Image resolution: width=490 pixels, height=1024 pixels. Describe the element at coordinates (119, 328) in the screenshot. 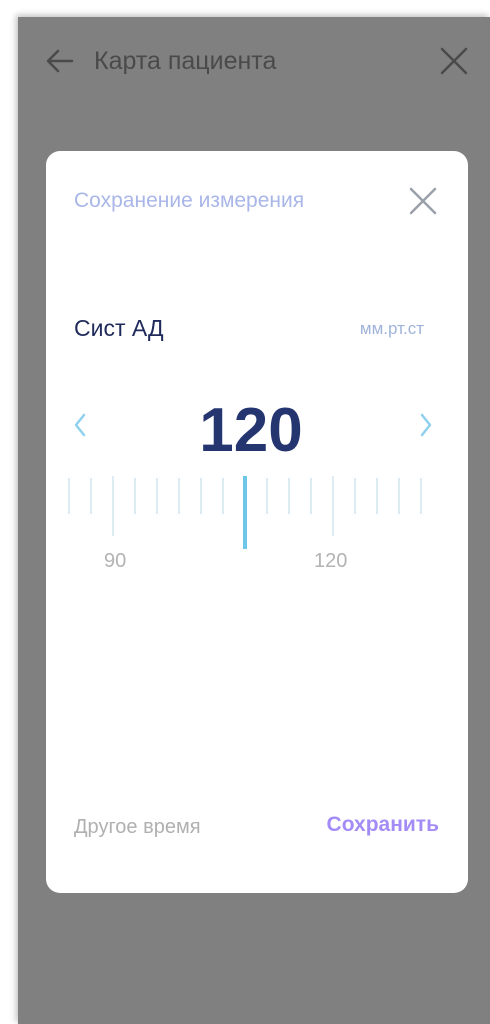

I see `parameter-name: Сист АД` at that location.